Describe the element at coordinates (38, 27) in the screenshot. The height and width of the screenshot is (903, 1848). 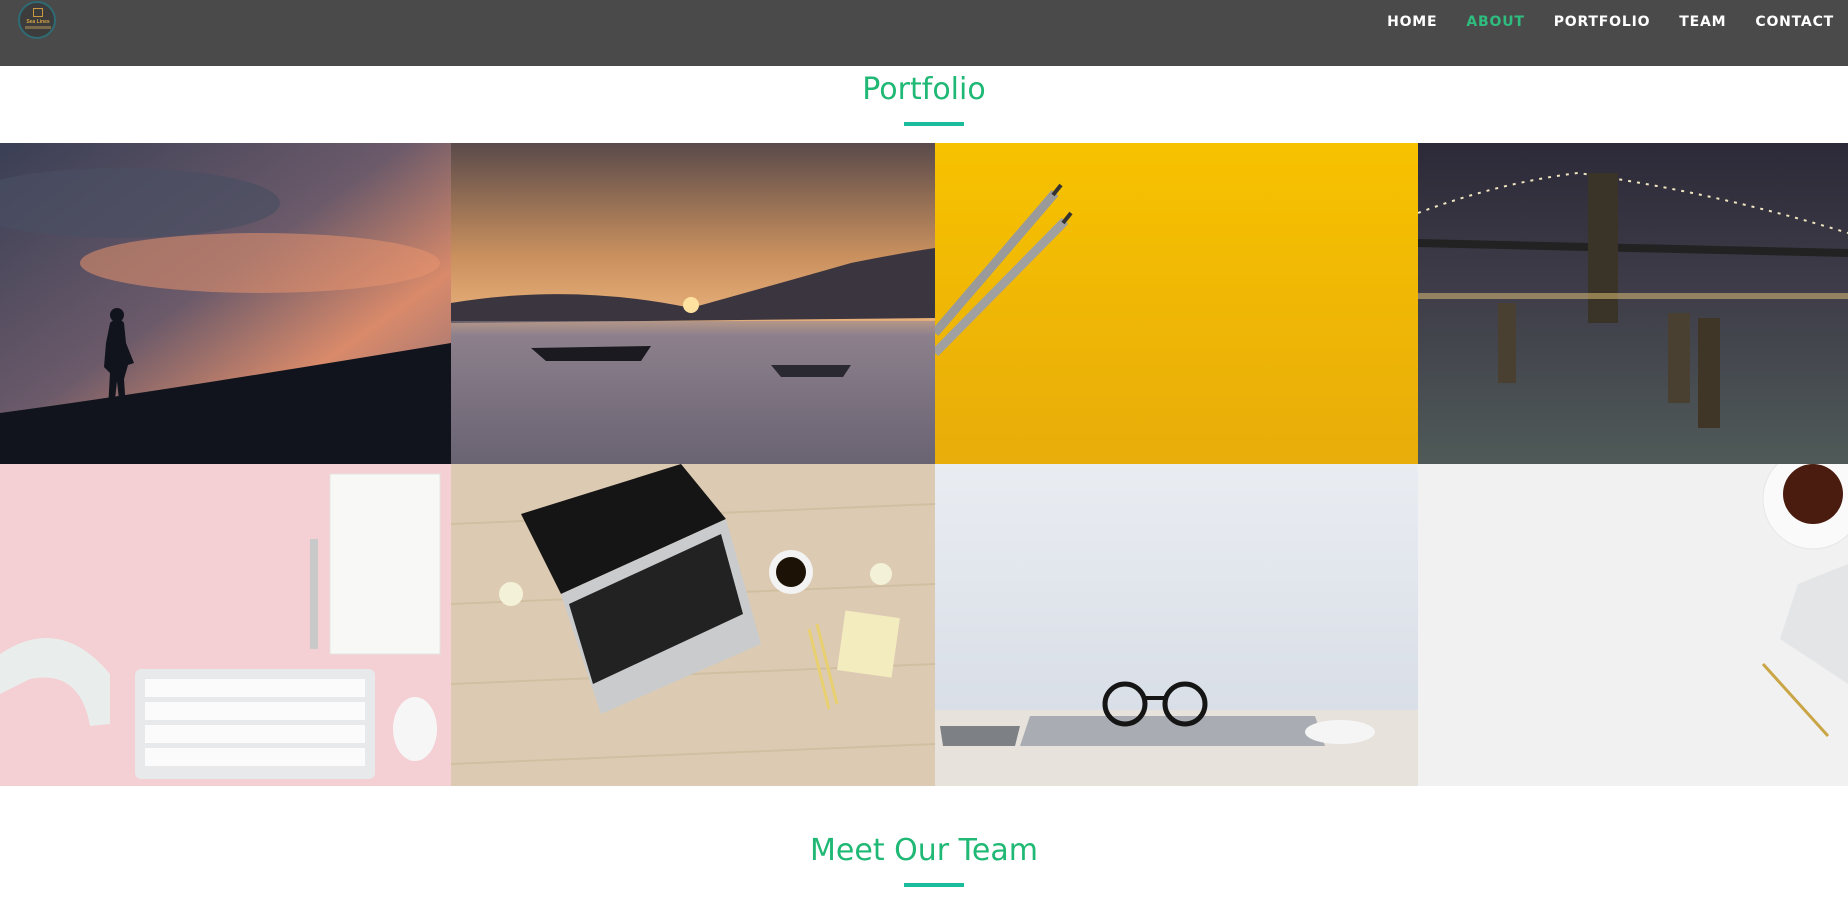
I see `logo-underline` at that location.